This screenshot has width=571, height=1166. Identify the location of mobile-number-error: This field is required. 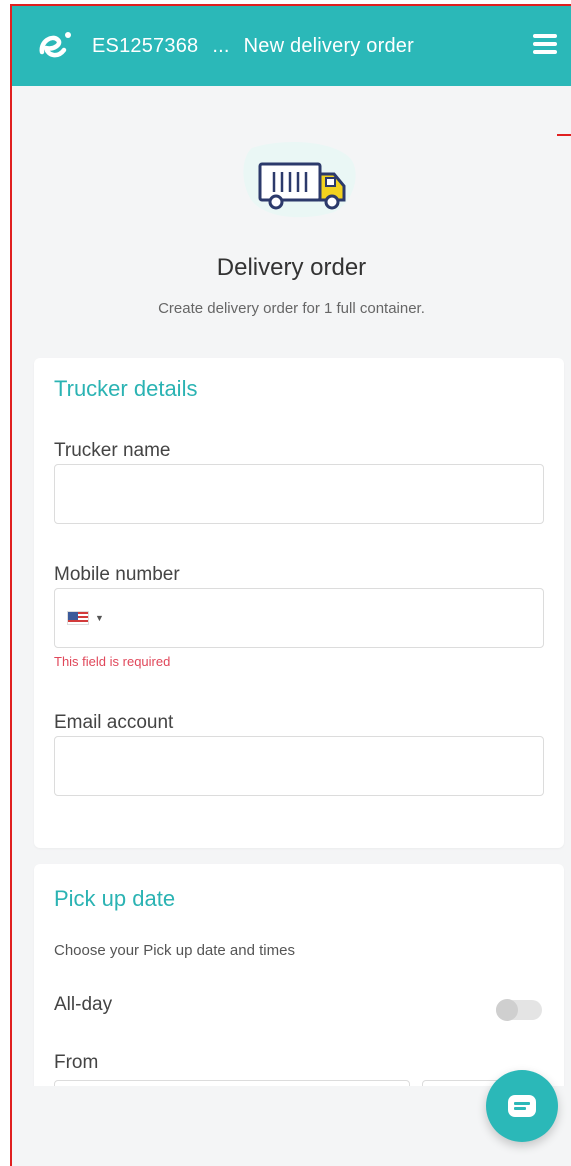
(112, 661).